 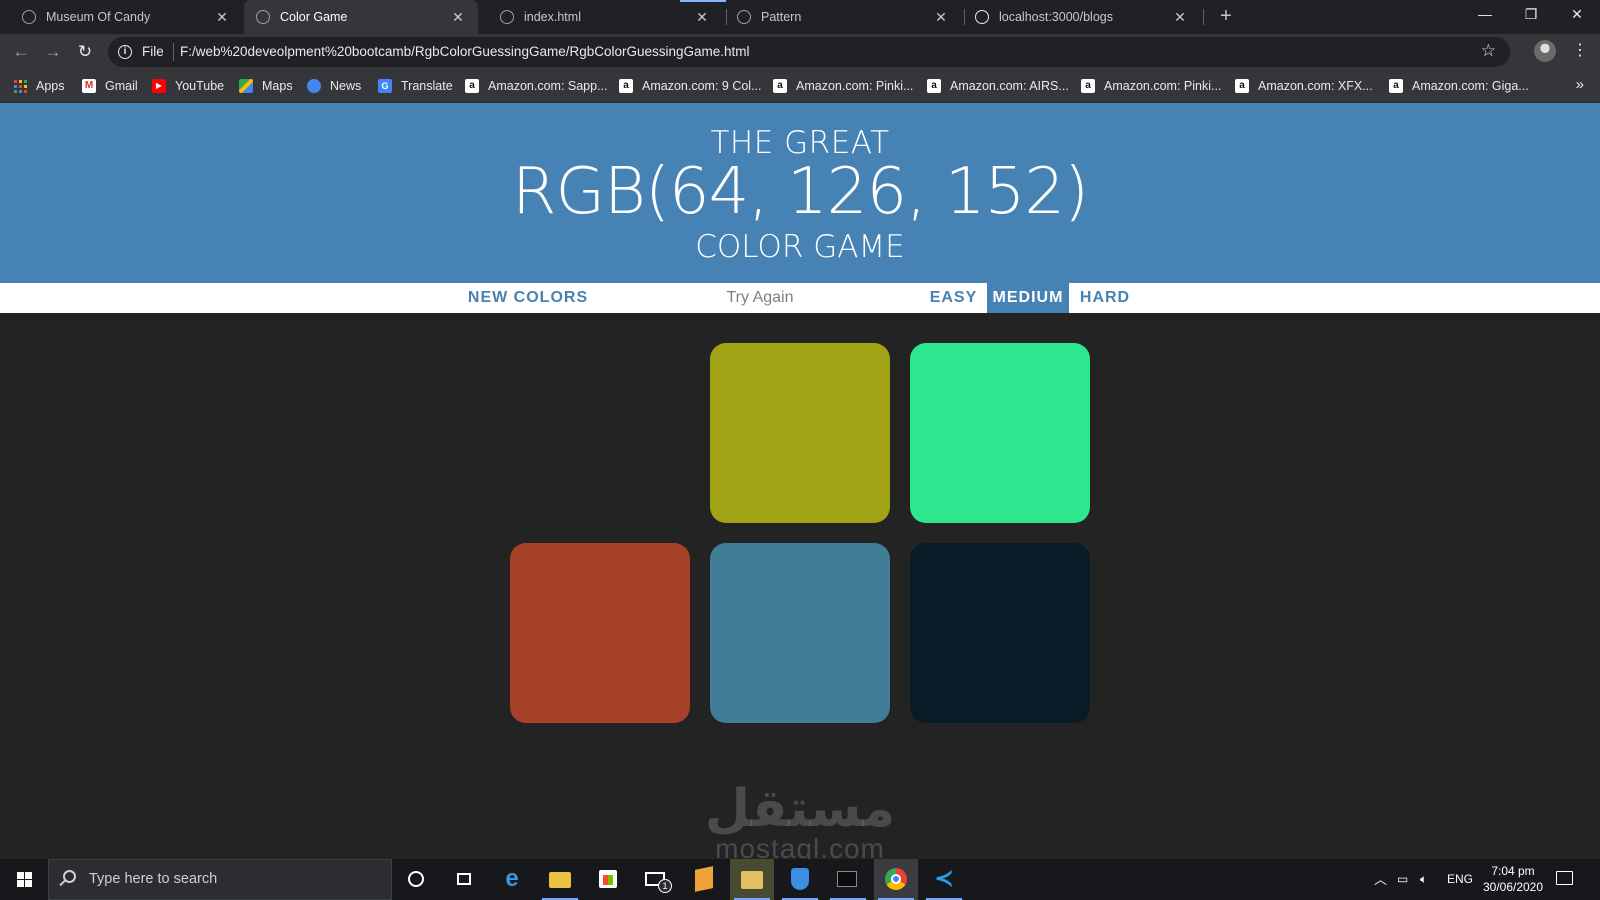 What do you see at coordinates (1028, 298) in the screenshot?
I see `mode-medium-button: MEDIUM` at bounding box center [1028, 298].